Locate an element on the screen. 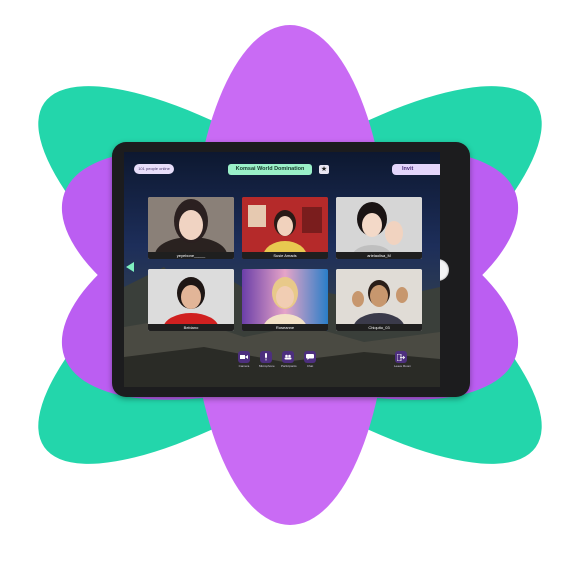 The width and height of the screenshot is (576, 576). video-tile: arielaolisa_M is located at coordinates (379, 228).